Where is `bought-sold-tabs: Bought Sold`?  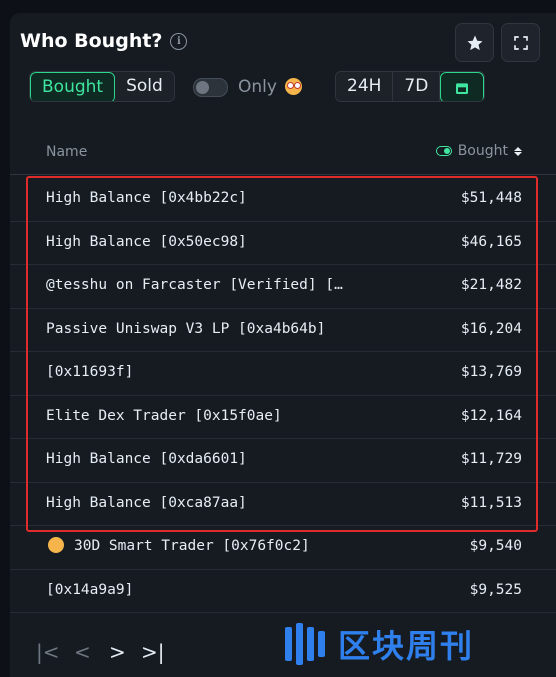
bought-sold-tabs: Bought Sold is located at coordinates (102, 86).